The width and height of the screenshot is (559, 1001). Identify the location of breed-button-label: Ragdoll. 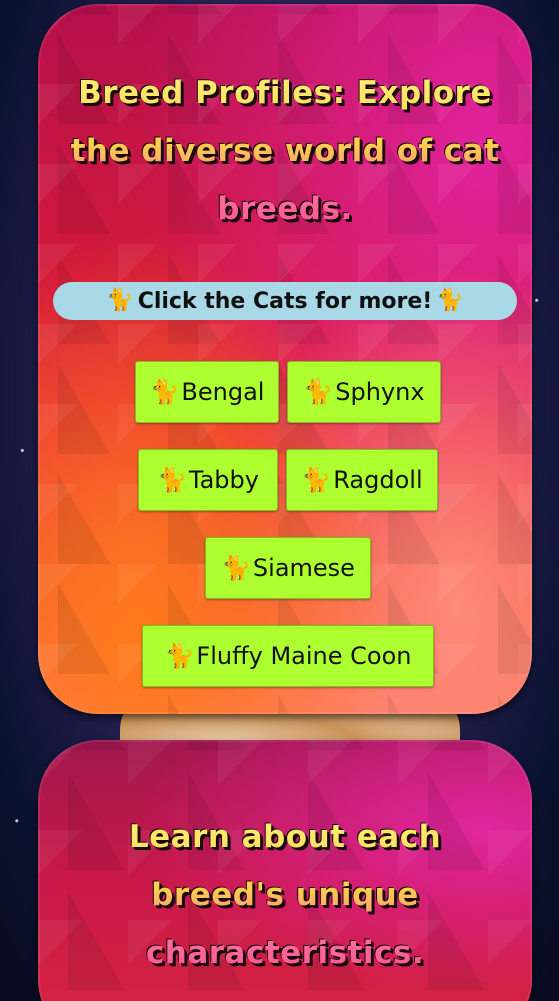
(378, 480).